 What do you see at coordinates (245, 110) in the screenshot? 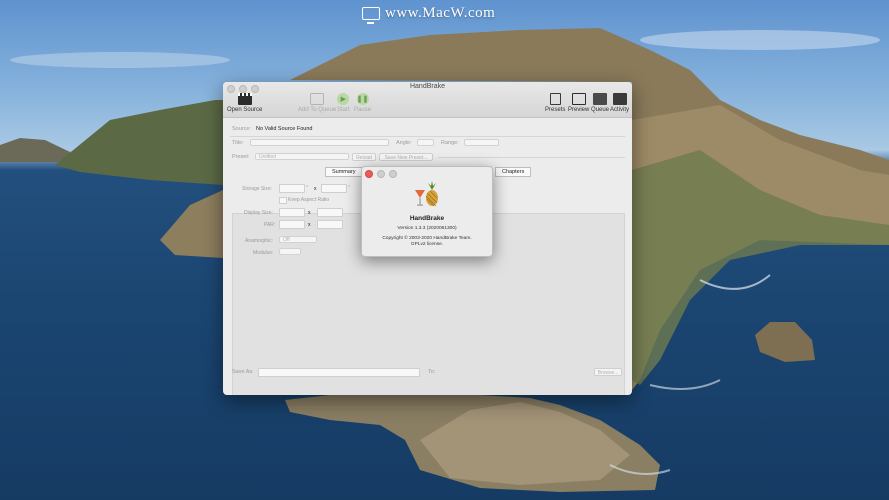
I see `open-source-label: Open Source` at bounding box center [245, 110].